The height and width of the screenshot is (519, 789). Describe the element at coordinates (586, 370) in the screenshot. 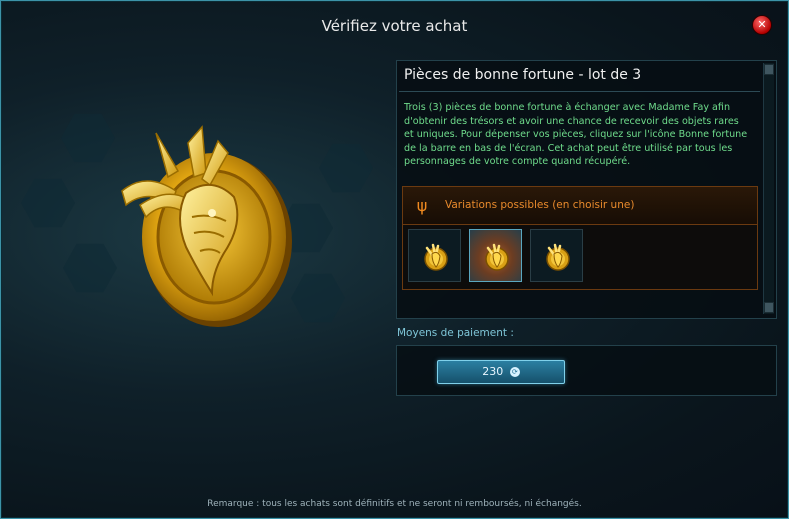

I see `payment-box: 230 ⟳` at that location.